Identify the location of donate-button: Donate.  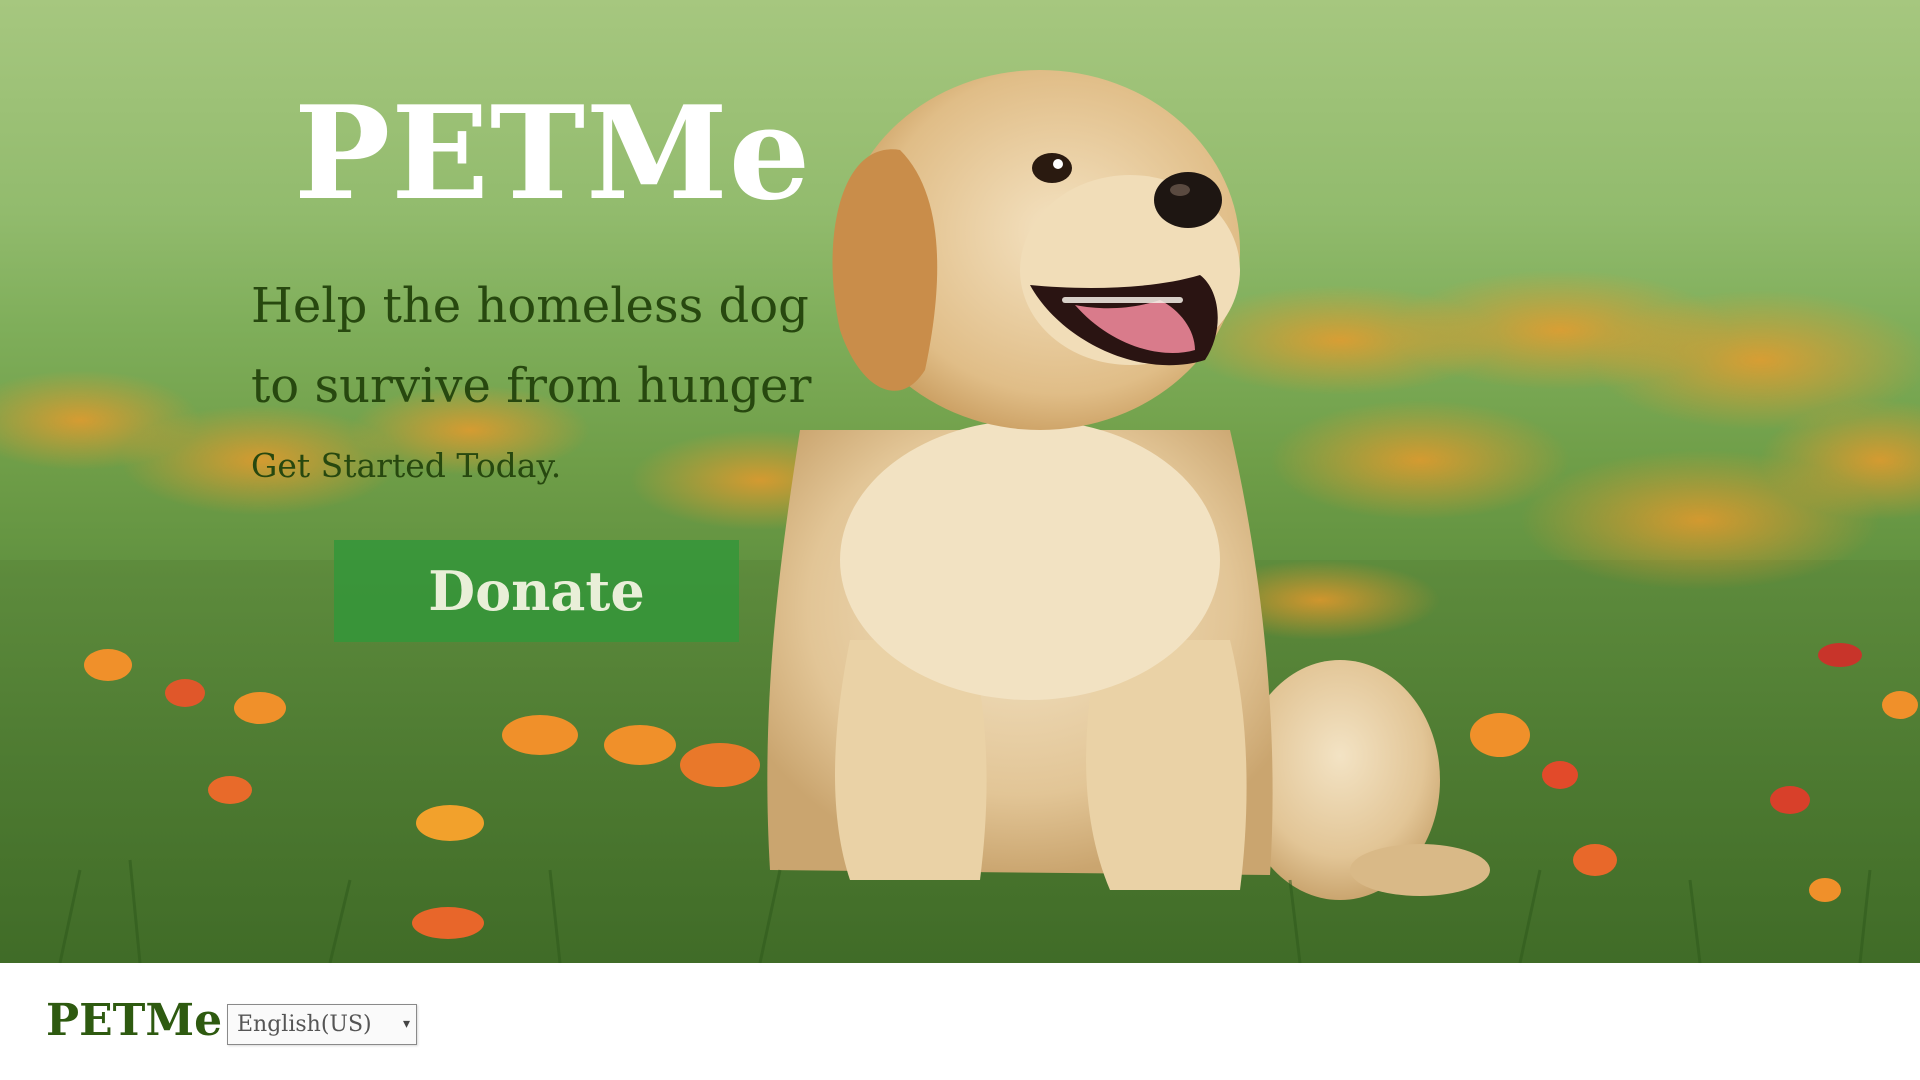
(536, 591).